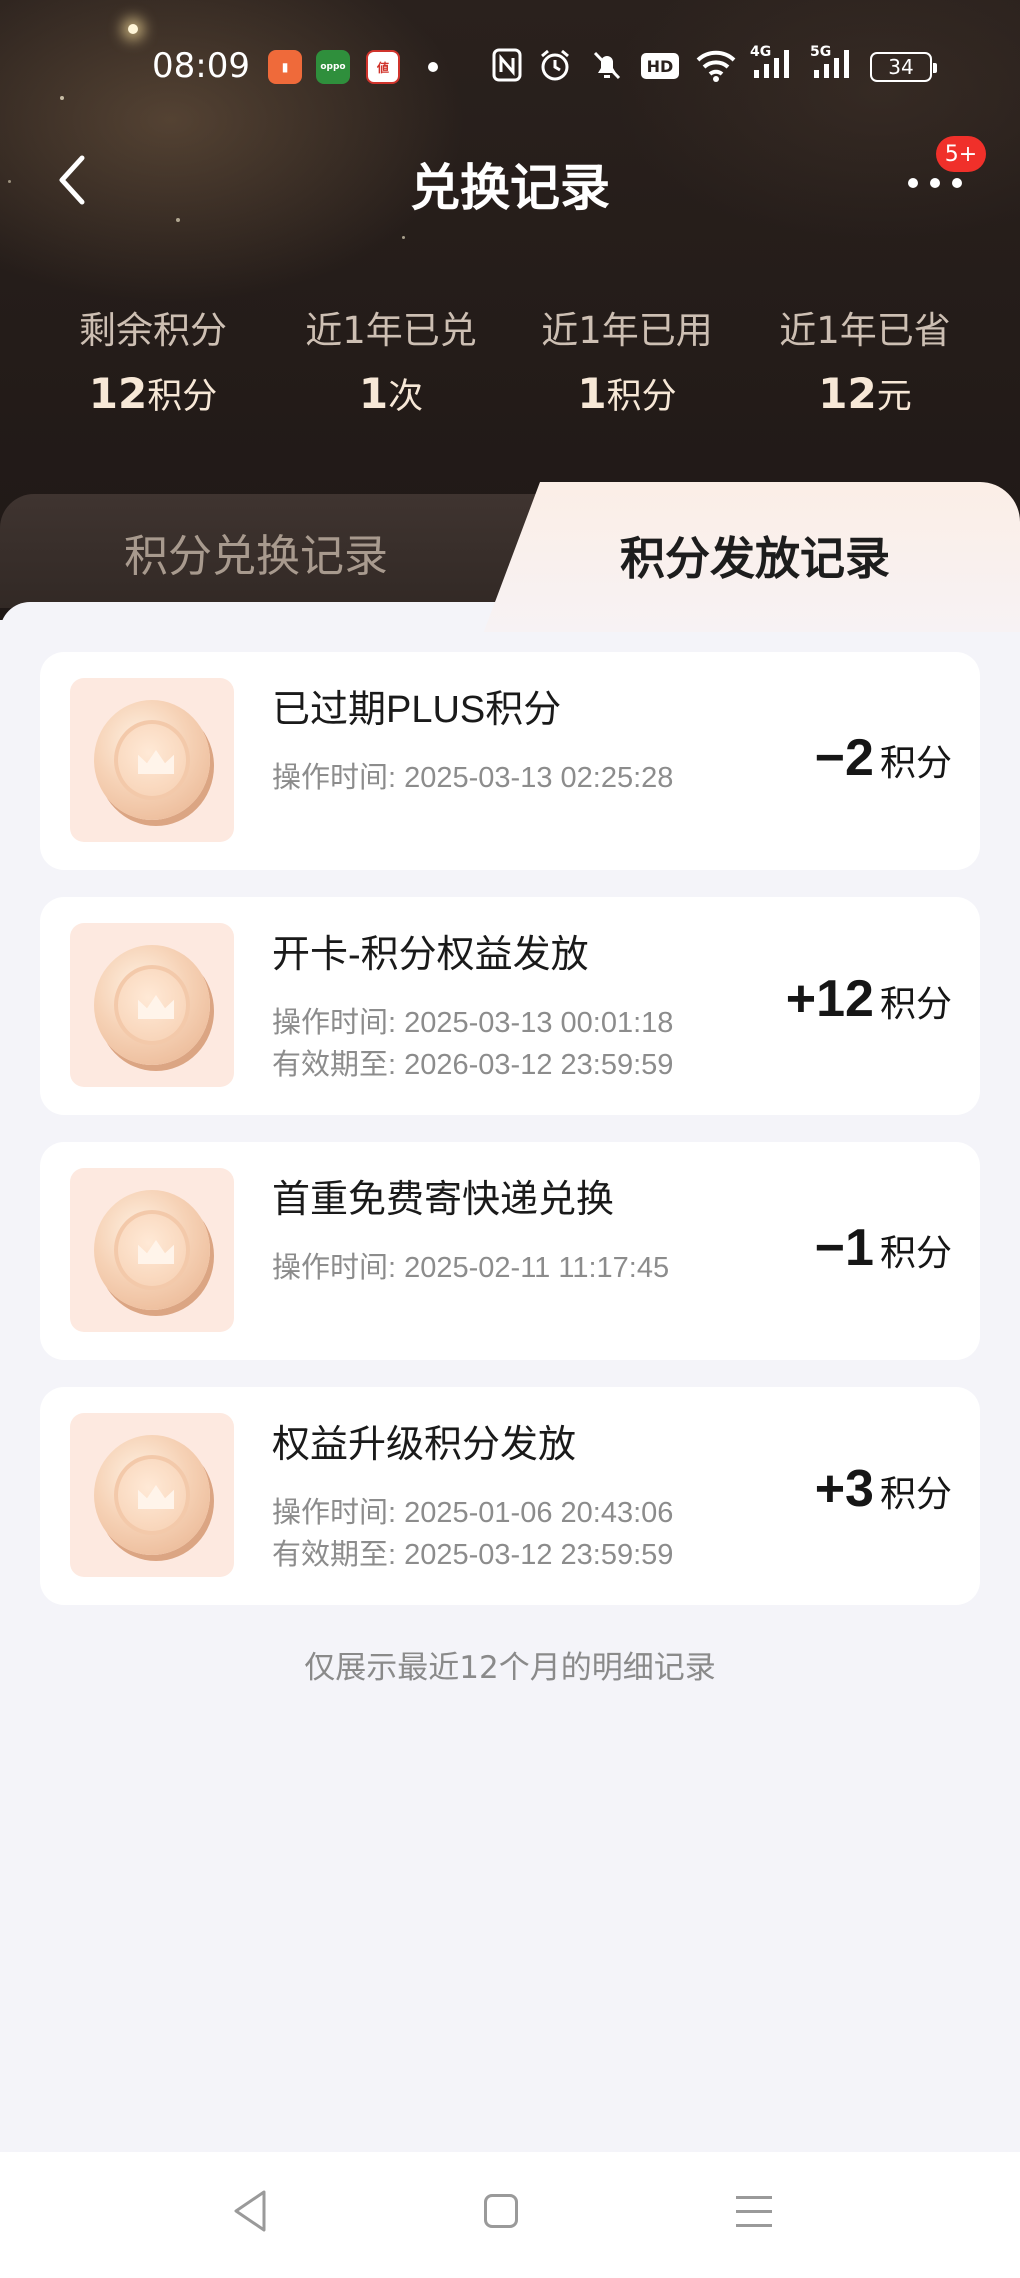 The width and height of the screenshot is (1020, 2278). I want to click on record-expiry: 有效期至: 2025-03-12 23:59:59, so click(473, 1555).